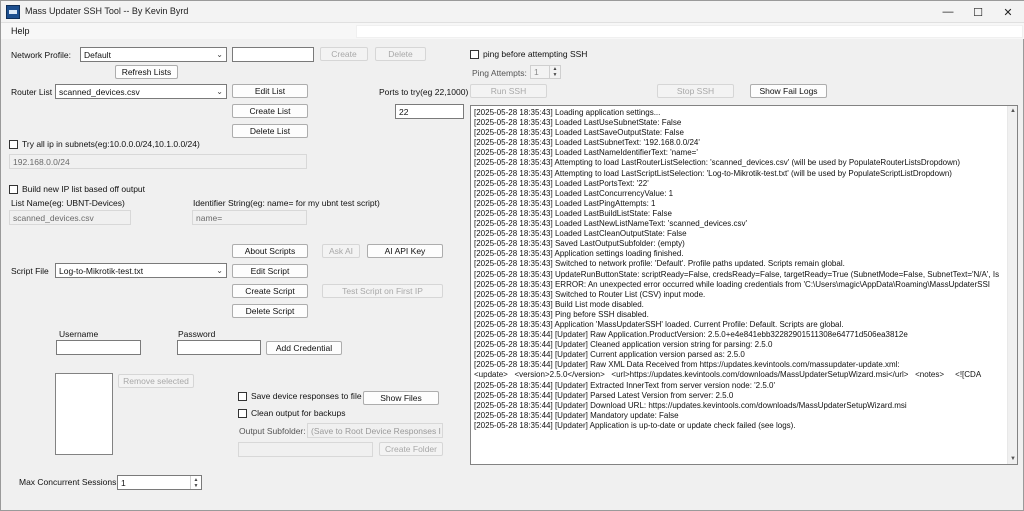 This screenshot has width=1024, height=511. What do you see at coordinates (405, 251) in the screenshot?
I see `ai-api-key-button: AI API Key` at bounding box center [405, 251].